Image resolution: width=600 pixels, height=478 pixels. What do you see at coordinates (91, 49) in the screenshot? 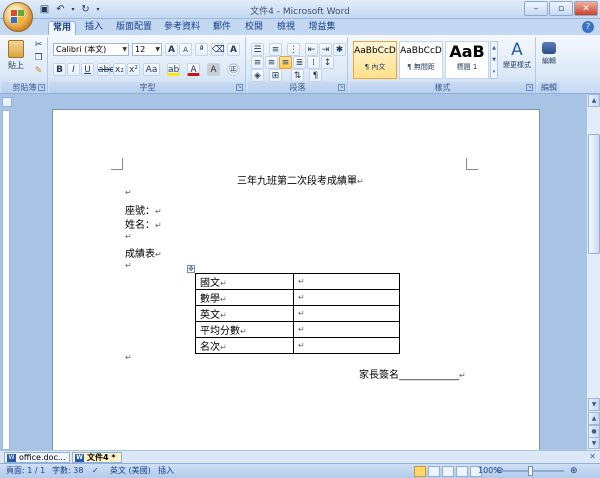
I see `font-name-combo: Calibri (本文) ▼` at bounding box center [91, 49].